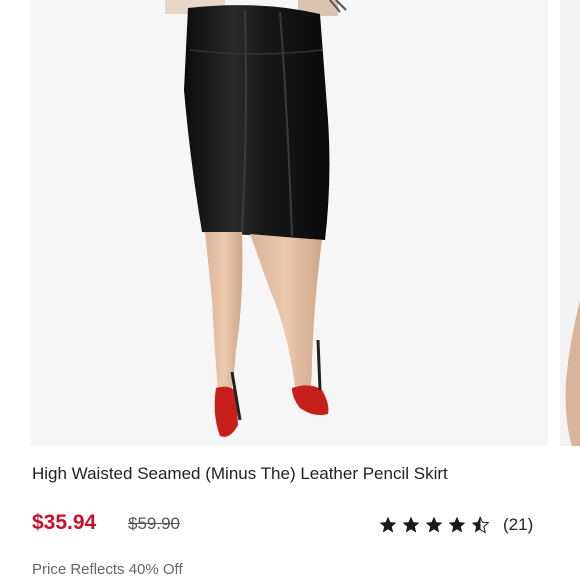 Image resolution: width=580 pixels, height=580 pixels. I want to click on sale-price: $35.94, so click(64, 522).